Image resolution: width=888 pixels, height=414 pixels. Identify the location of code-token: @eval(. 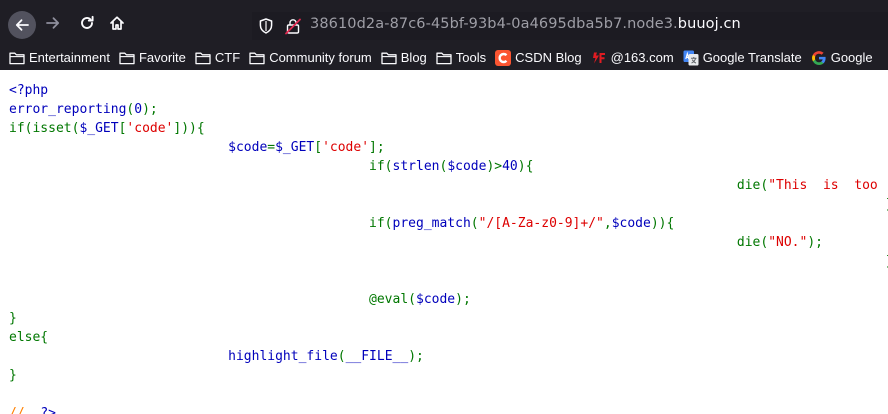
(212, 299).